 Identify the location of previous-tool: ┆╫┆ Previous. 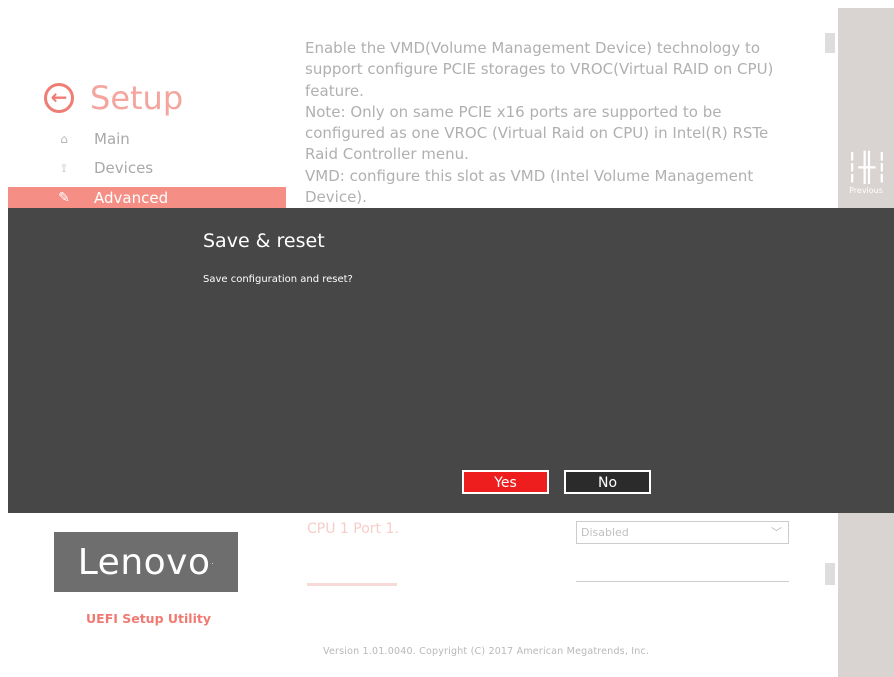
(866, 173).